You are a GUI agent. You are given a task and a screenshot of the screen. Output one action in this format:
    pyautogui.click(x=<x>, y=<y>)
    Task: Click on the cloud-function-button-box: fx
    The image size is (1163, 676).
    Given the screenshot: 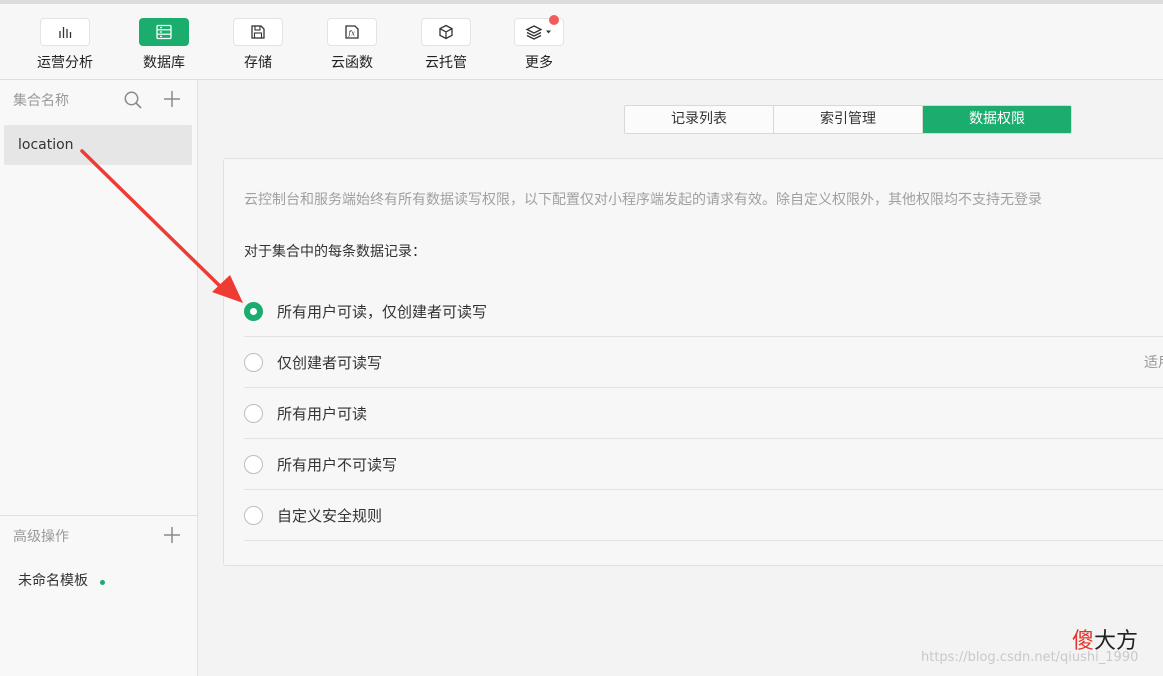 What is the action you would take?
    pyautogui.click(x=352, y=32)
    